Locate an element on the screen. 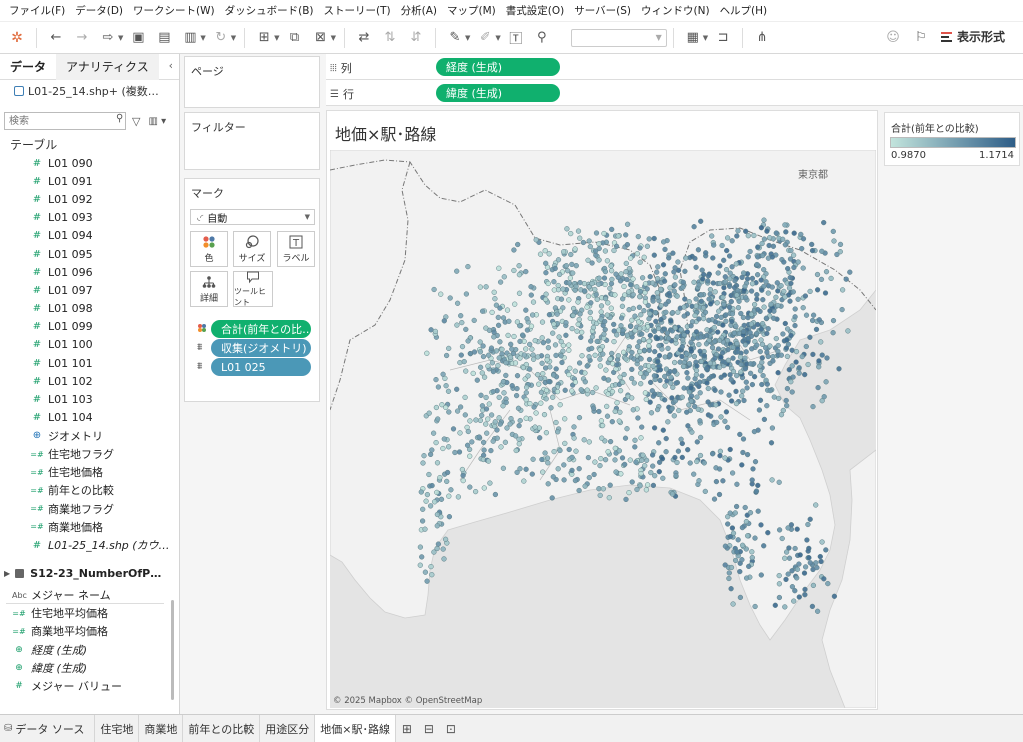  measure-item: # メジャー バリュー is located at coordinates (89, 686).